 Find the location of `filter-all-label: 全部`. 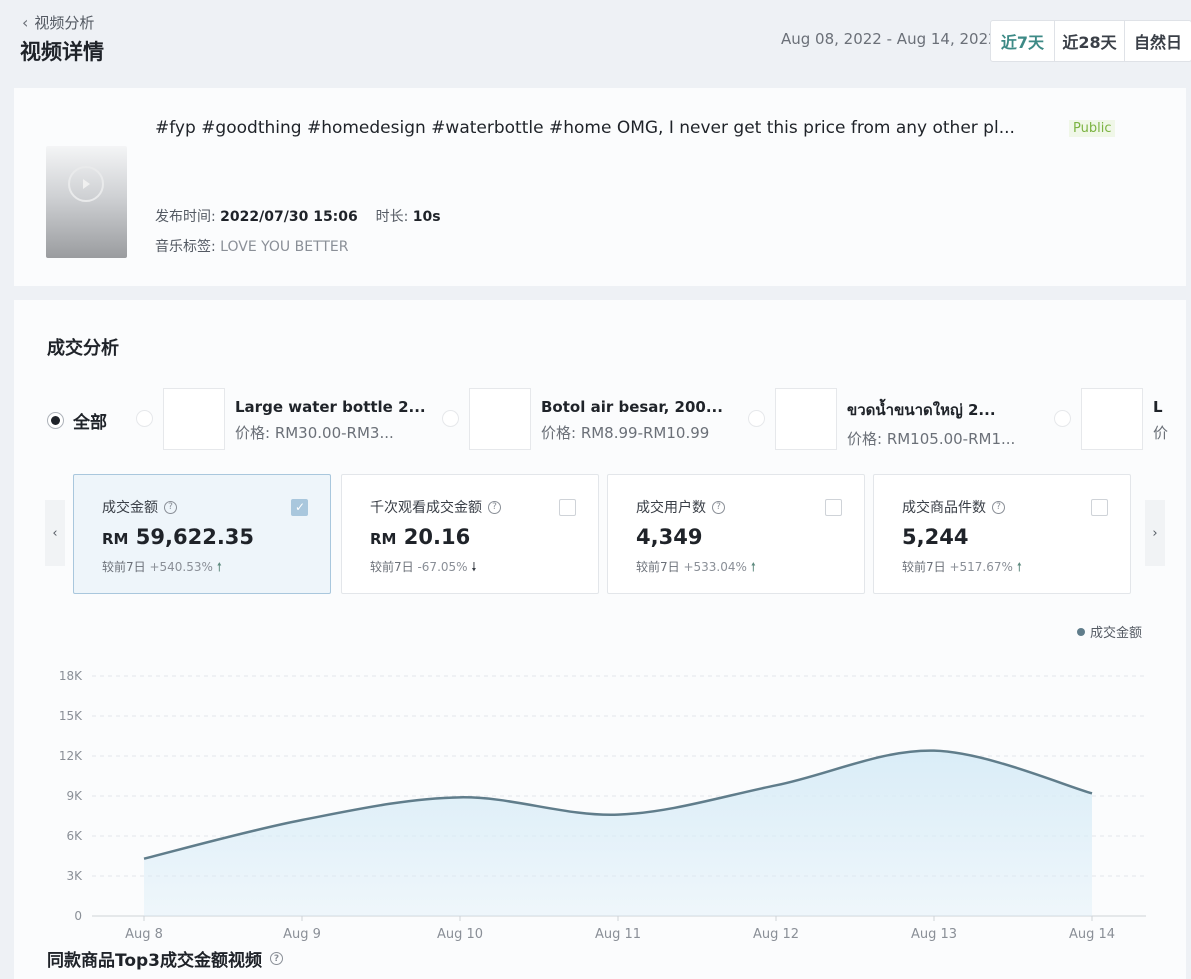

filter-all-label: 全部 is located at coordinates (90, 423).